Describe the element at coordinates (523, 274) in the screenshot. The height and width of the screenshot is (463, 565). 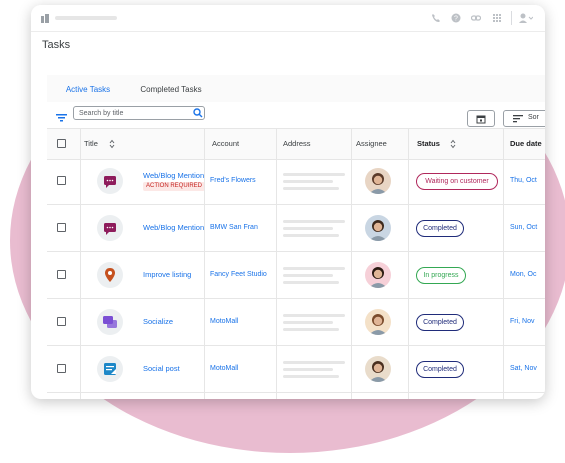
I see `due-date: Mon, Oc` at that location.